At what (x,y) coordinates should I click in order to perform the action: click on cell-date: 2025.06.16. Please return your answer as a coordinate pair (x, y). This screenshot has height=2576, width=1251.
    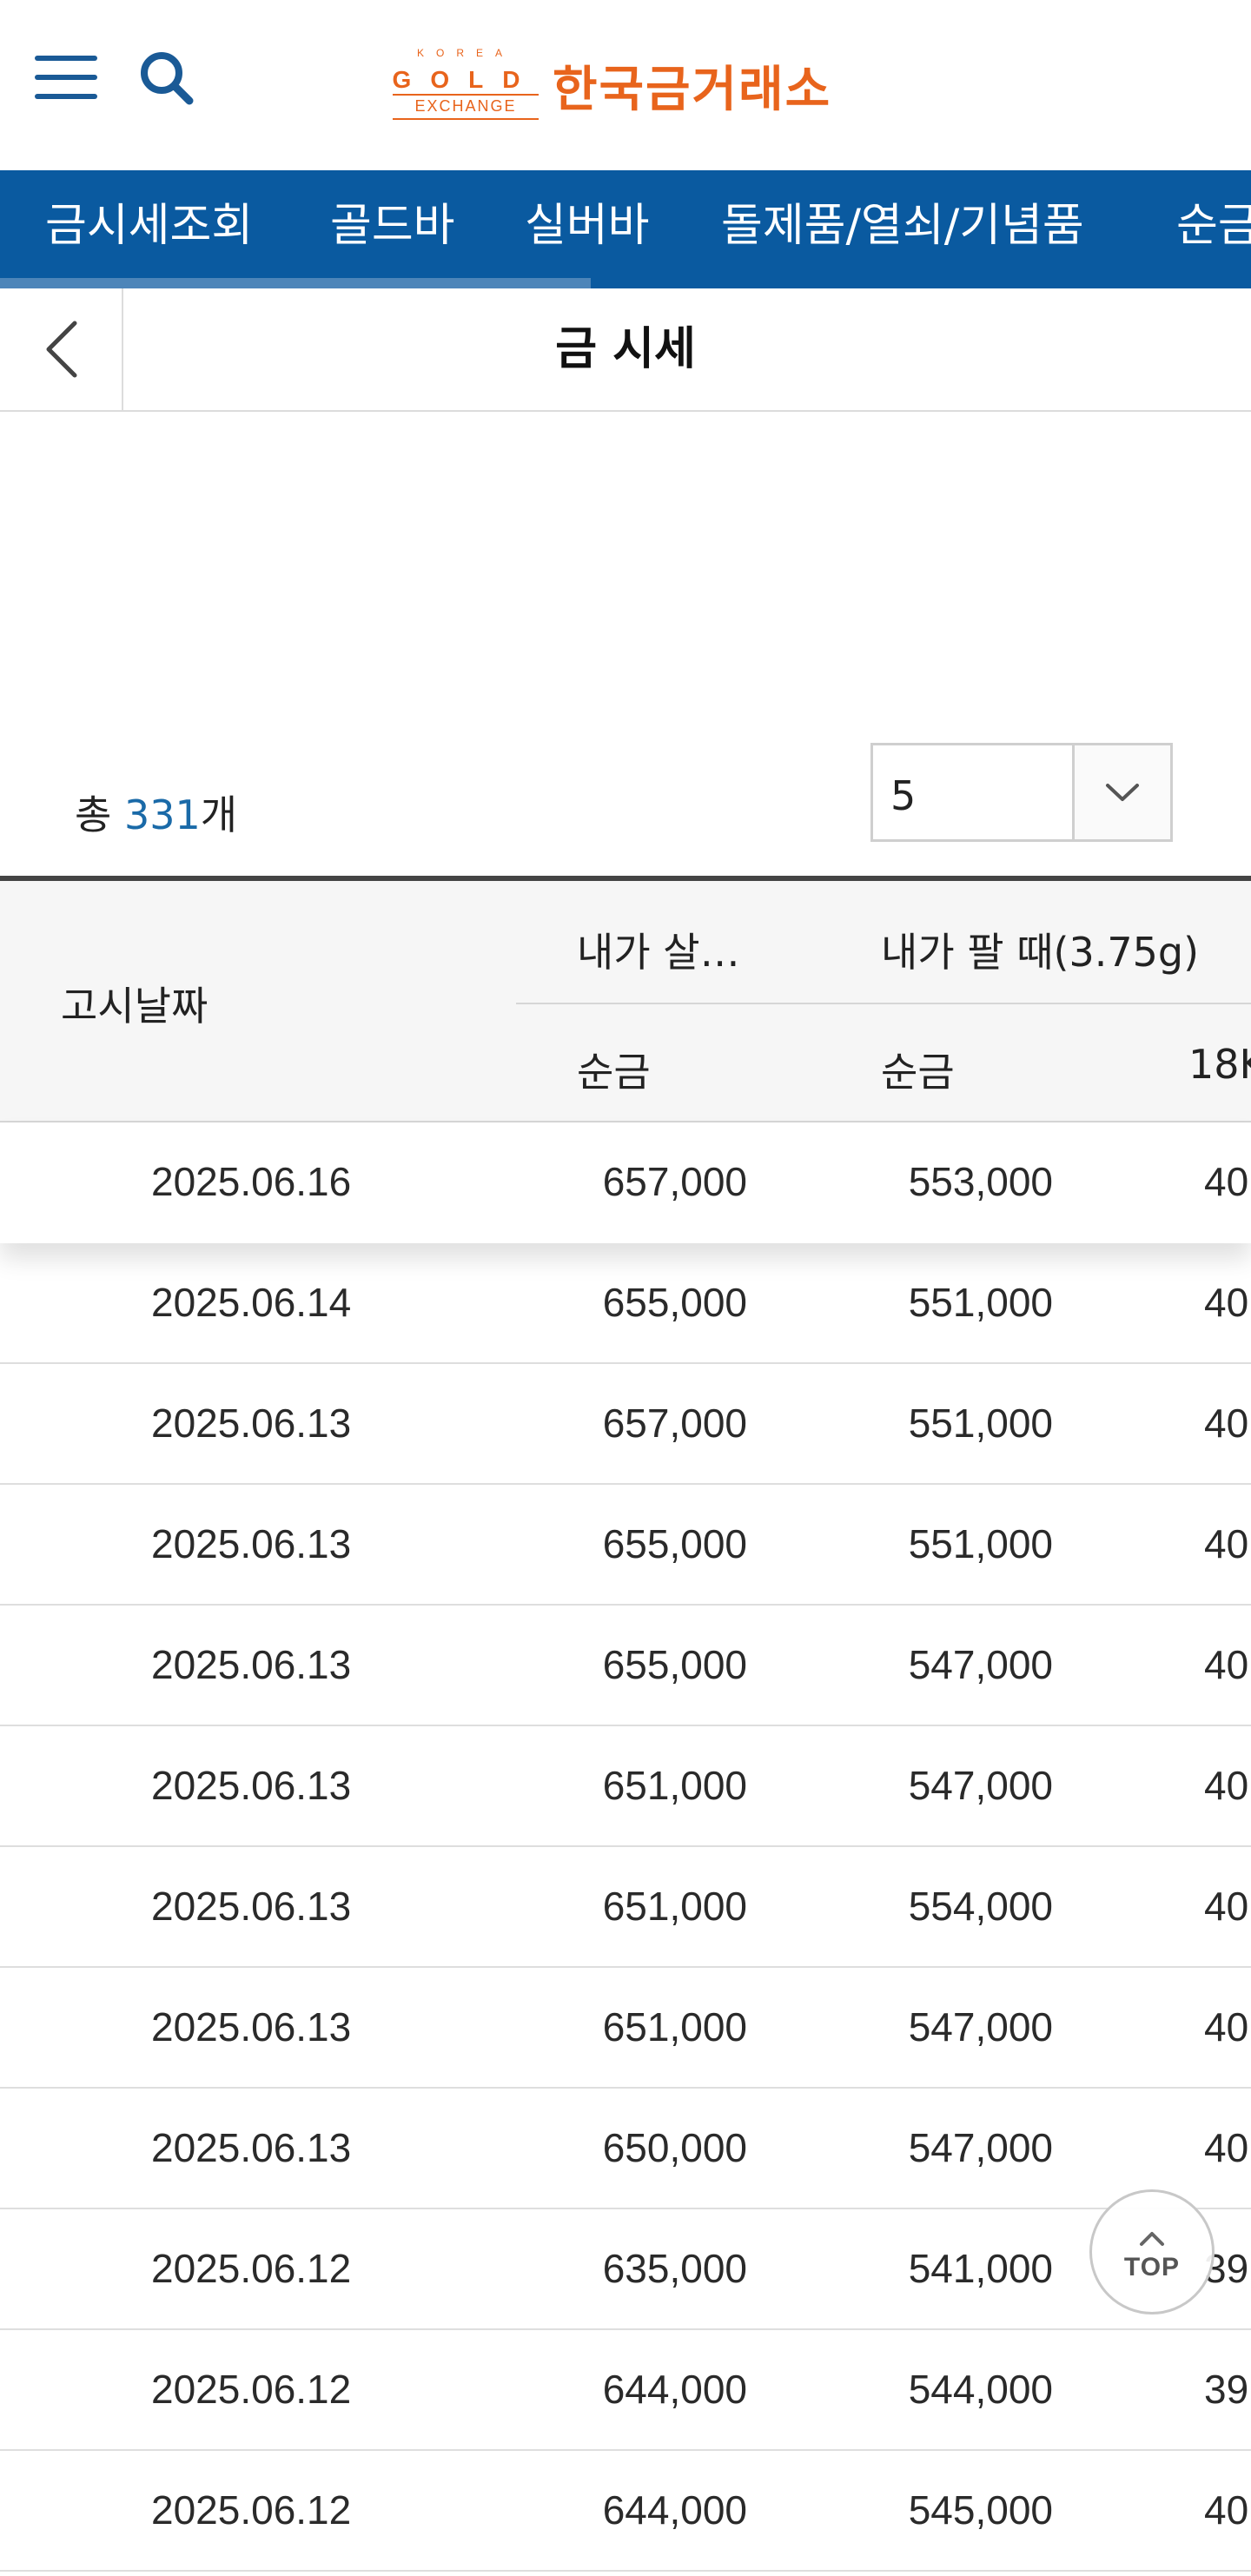
    Looking at the image, I should click on (251, 1181).